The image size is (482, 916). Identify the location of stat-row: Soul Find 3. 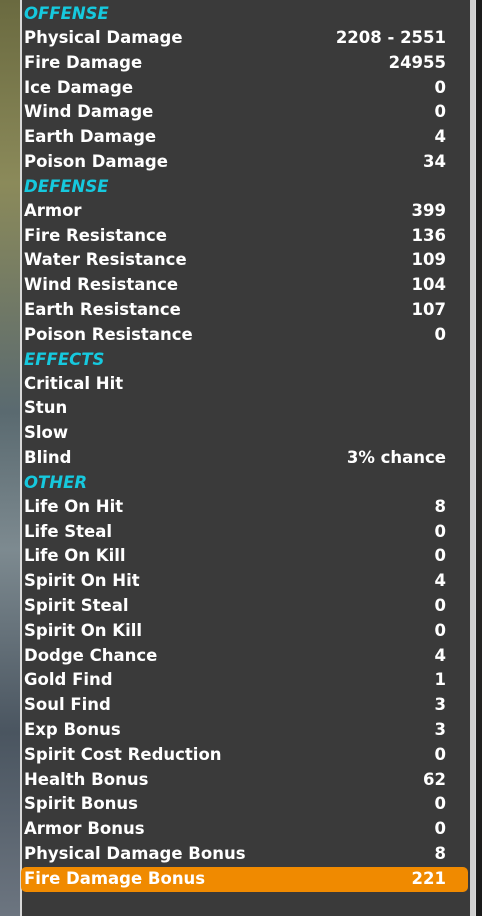
(236, 705).